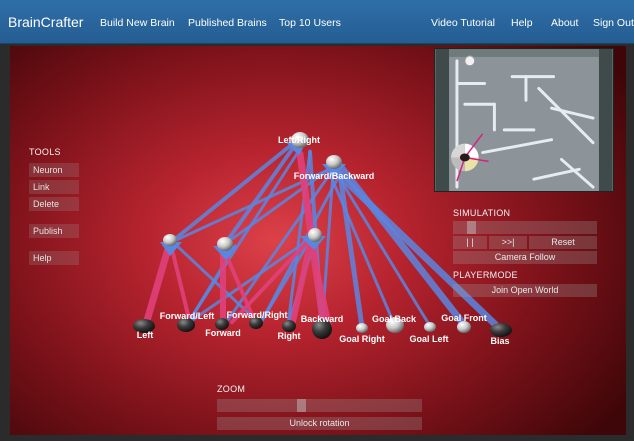 The height and width of the screenshot is (441, 634). Describe the element at coordinates (501, 330) in the screenshot. I see `neuron-bias` at that location.